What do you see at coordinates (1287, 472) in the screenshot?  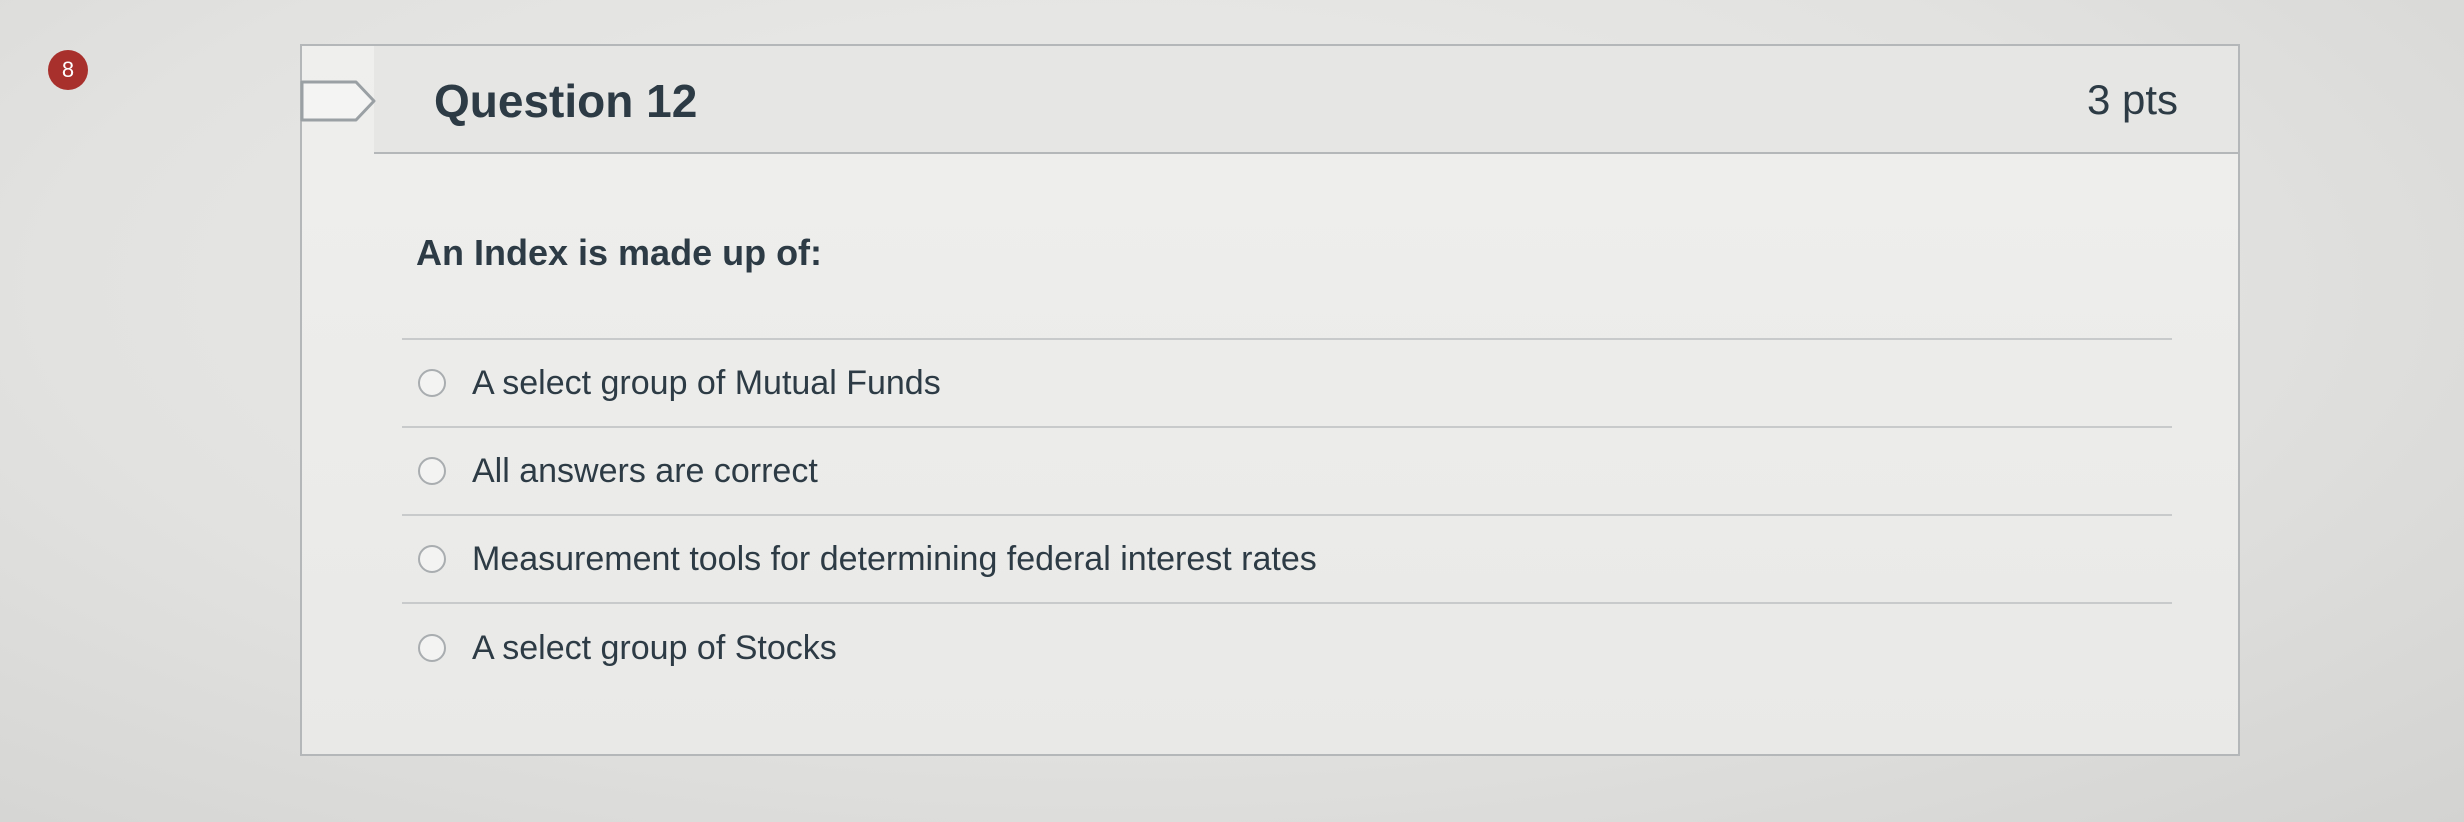 I see `answer-option: All answers are correct` at bounding box center [1287, 472].